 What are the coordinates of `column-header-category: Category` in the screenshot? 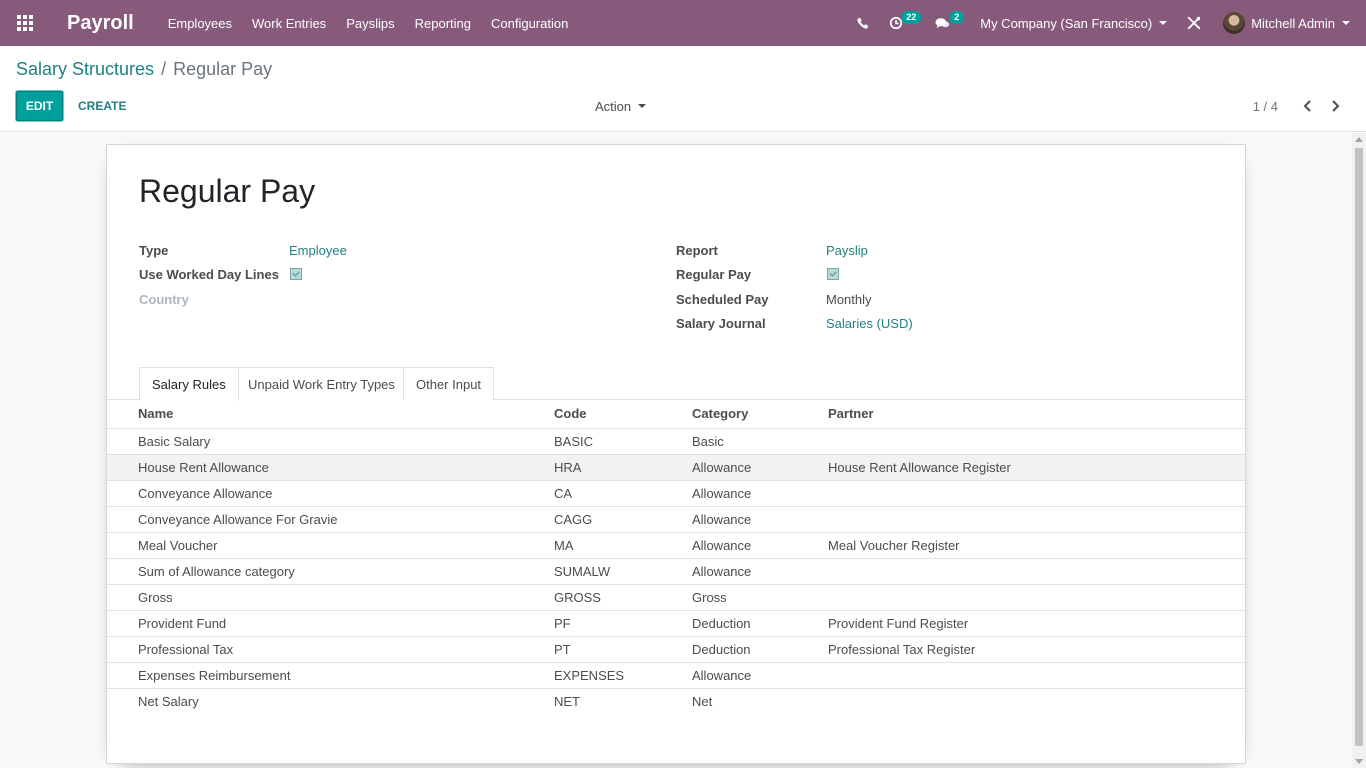 It's located at (760, 414).